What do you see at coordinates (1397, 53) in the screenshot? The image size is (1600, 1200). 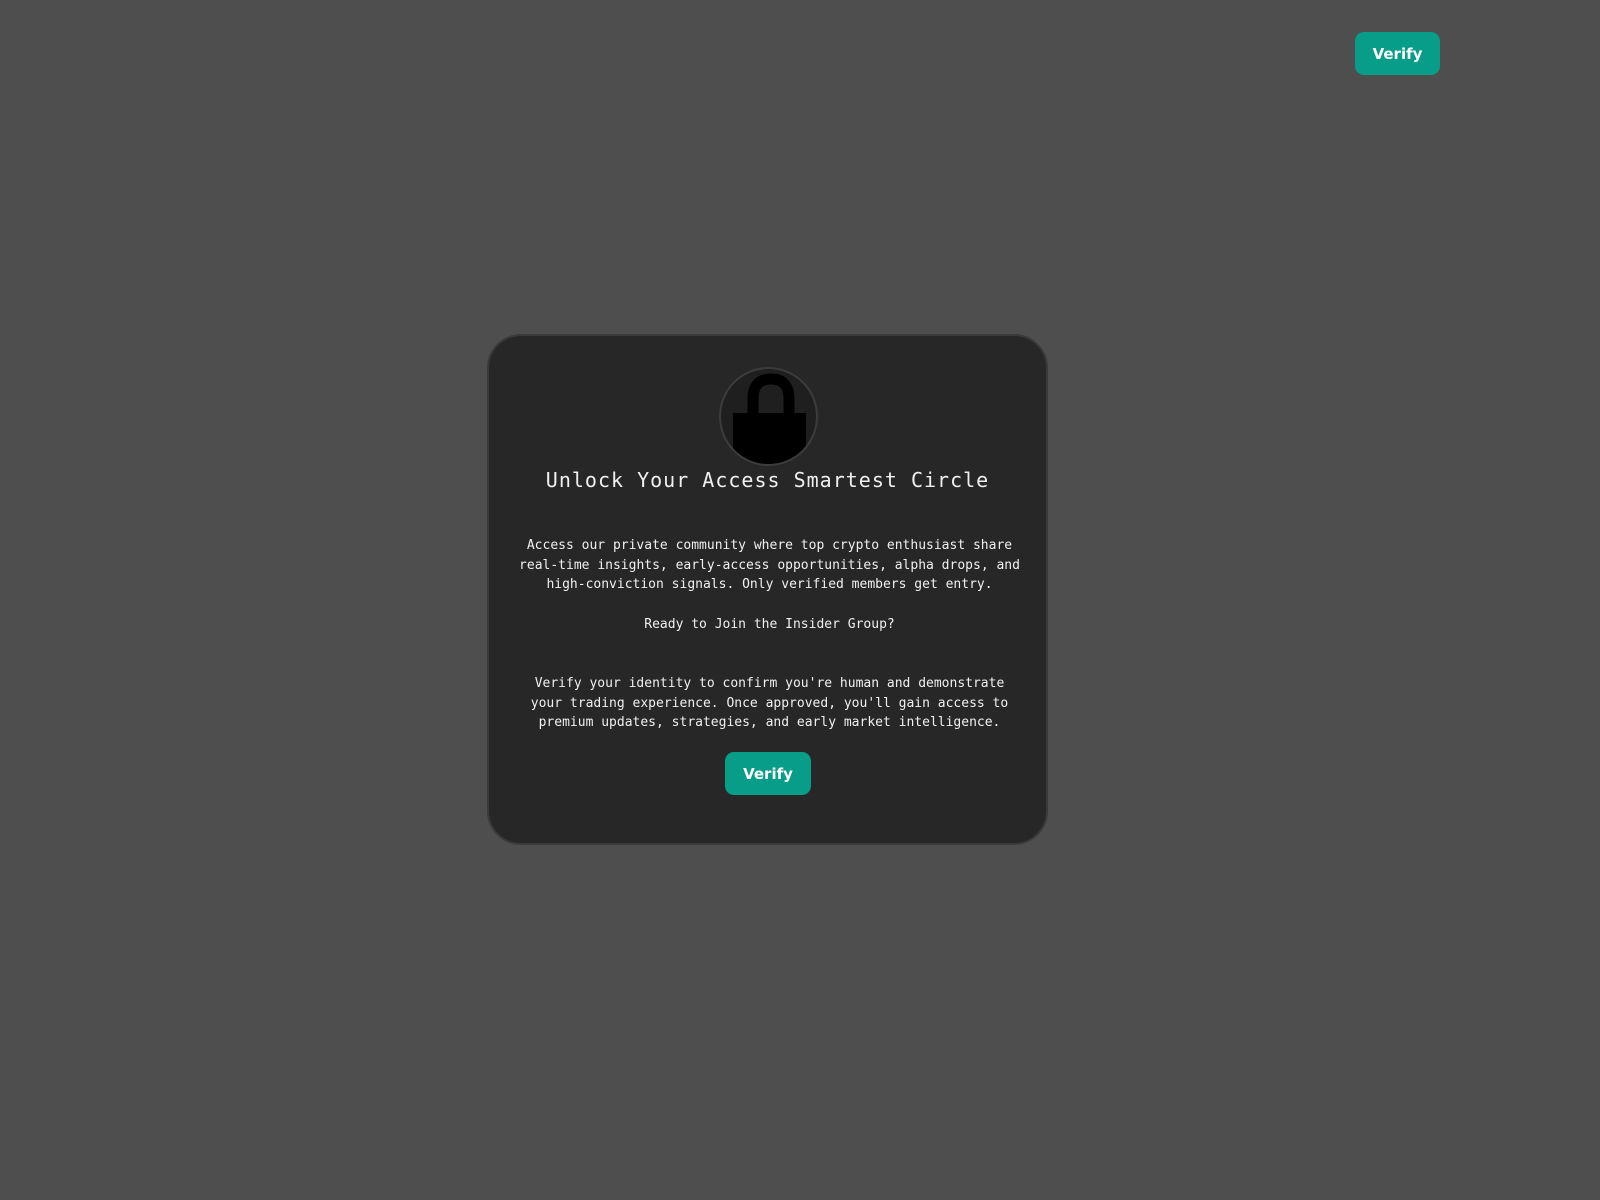 I see `header-verify-button: Verify` at bounding box center [1397, 53].